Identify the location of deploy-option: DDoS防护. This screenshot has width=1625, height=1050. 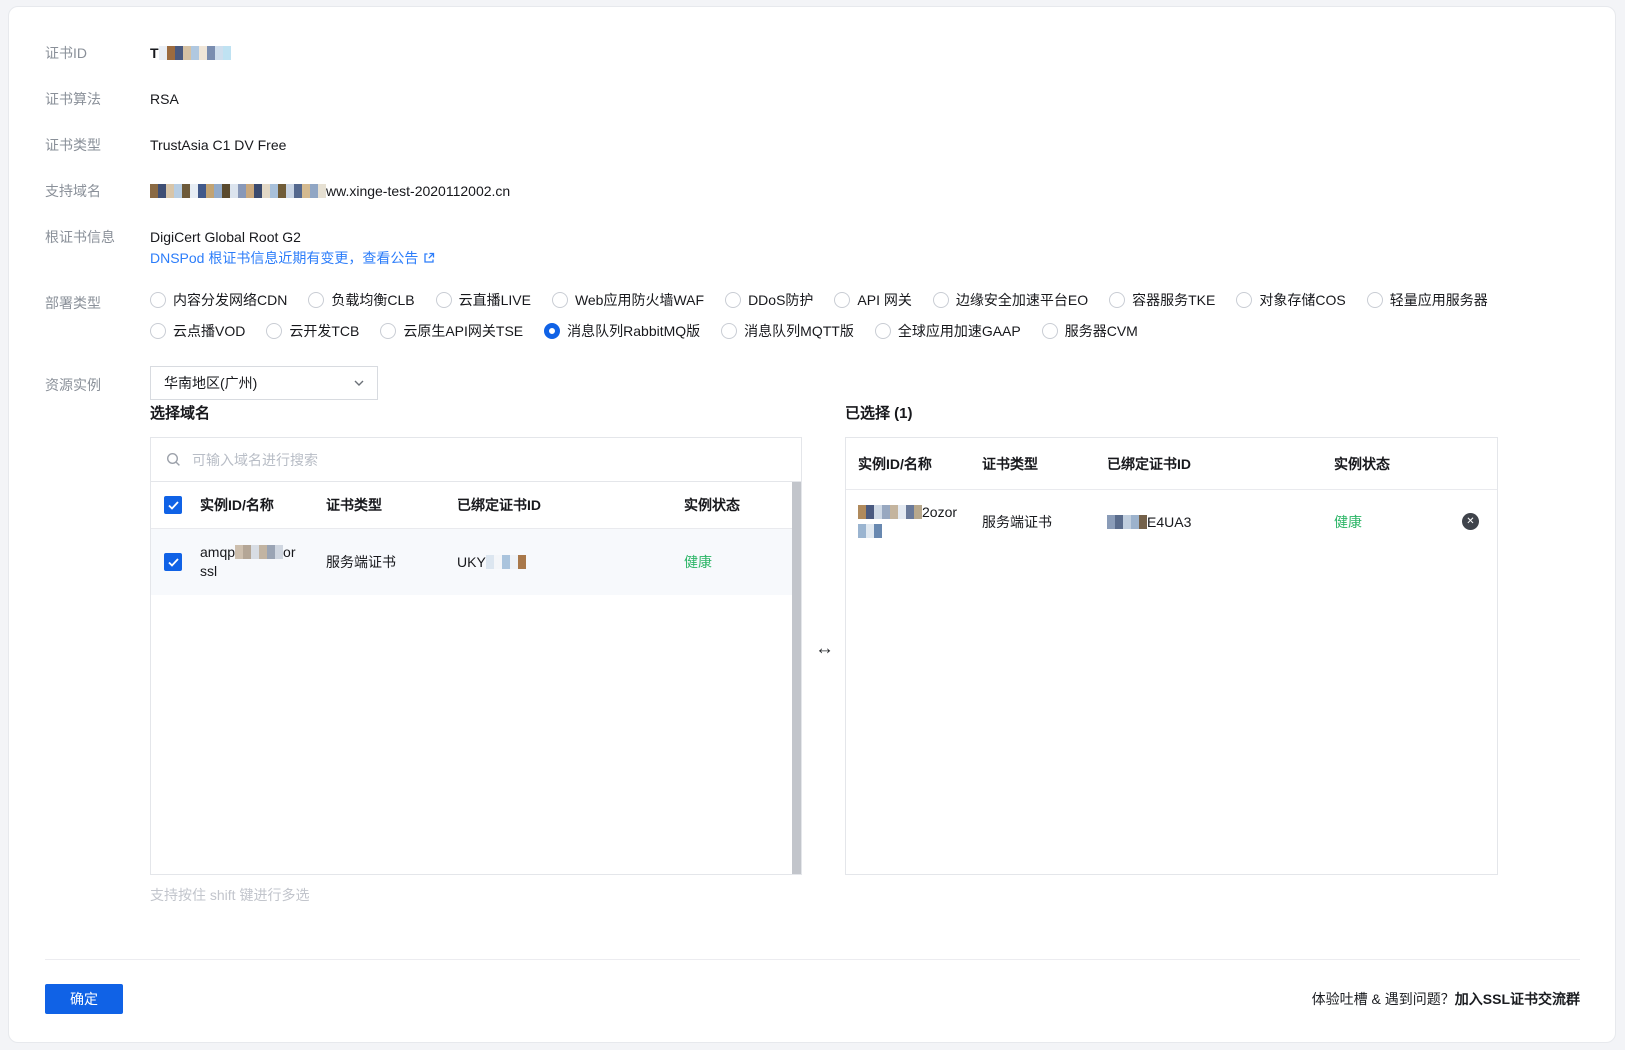
(769, 300).